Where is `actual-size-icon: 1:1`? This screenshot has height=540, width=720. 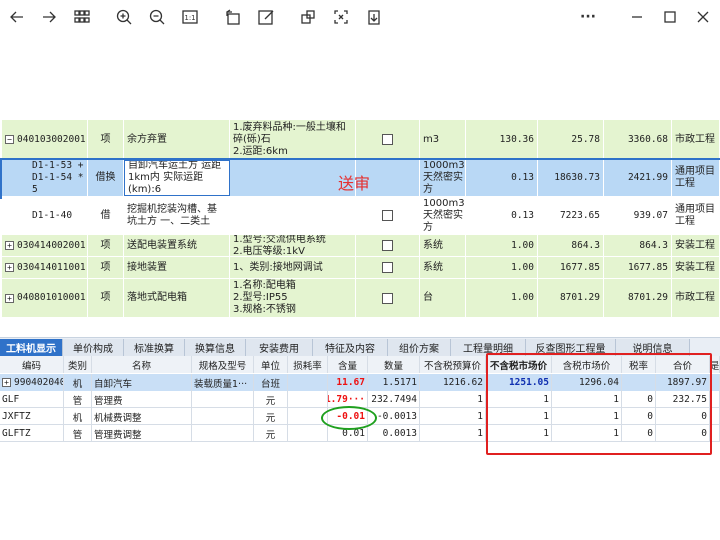
actual-size-icon: 1:1 is located at coordinates (190, 17).